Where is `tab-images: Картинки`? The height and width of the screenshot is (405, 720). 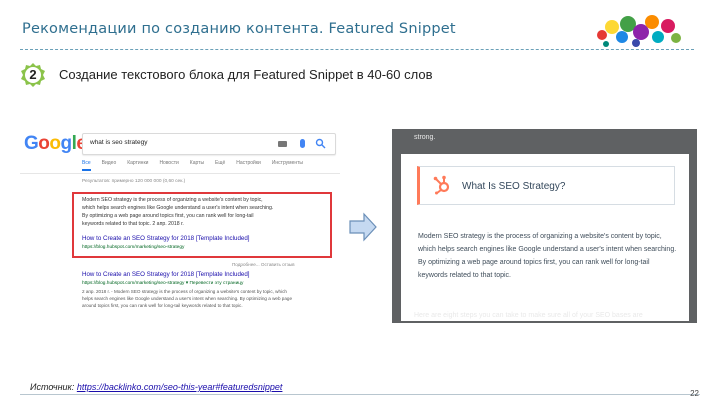 tab-images: Картинки is located at coordinates (137, 165).